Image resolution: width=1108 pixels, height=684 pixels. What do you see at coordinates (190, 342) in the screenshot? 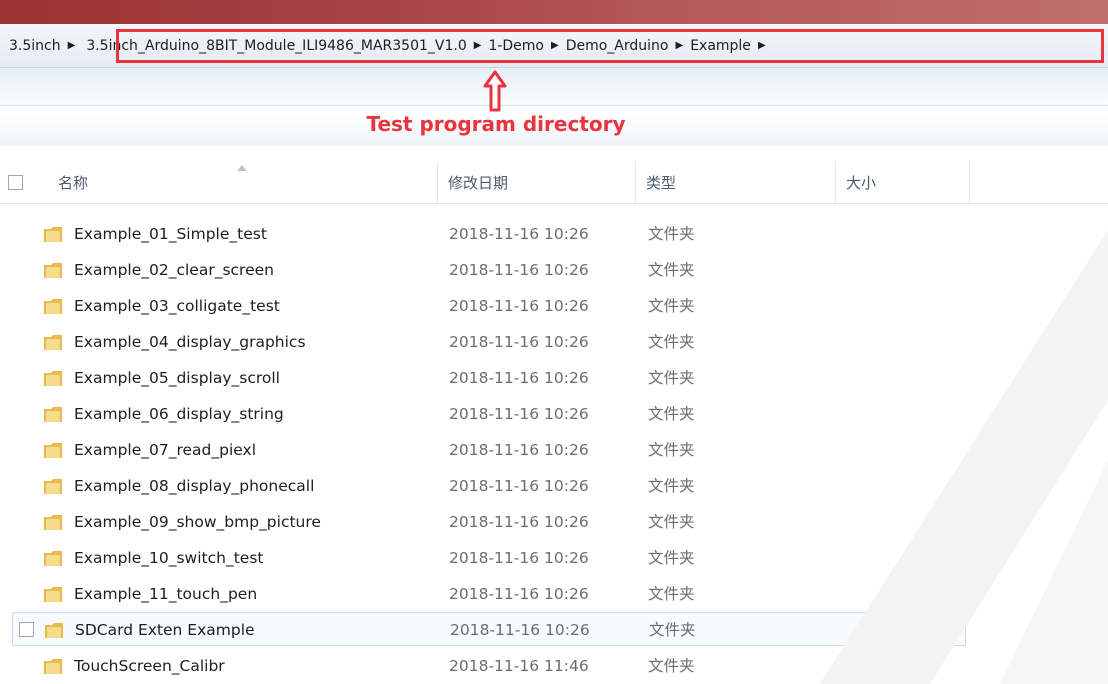
I see `file-name: Example_04_display_graphics` at bounding box center [190, 342].